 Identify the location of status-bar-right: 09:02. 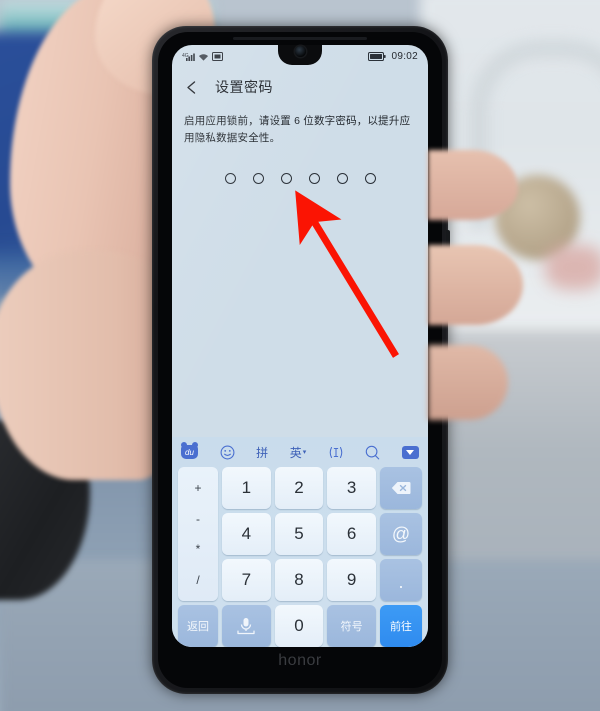
(393, 56).